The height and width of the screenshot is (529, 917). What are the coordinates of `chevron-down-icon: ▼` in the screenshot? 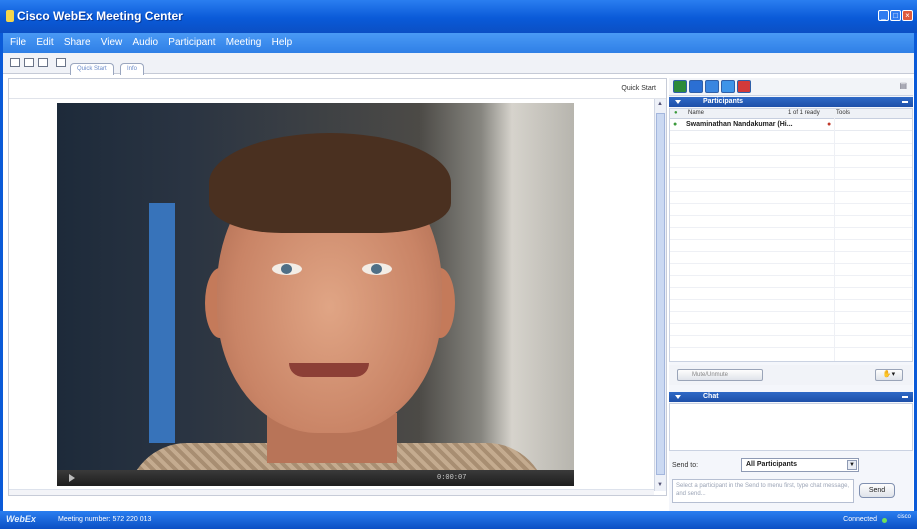 It's located at (852, 465).